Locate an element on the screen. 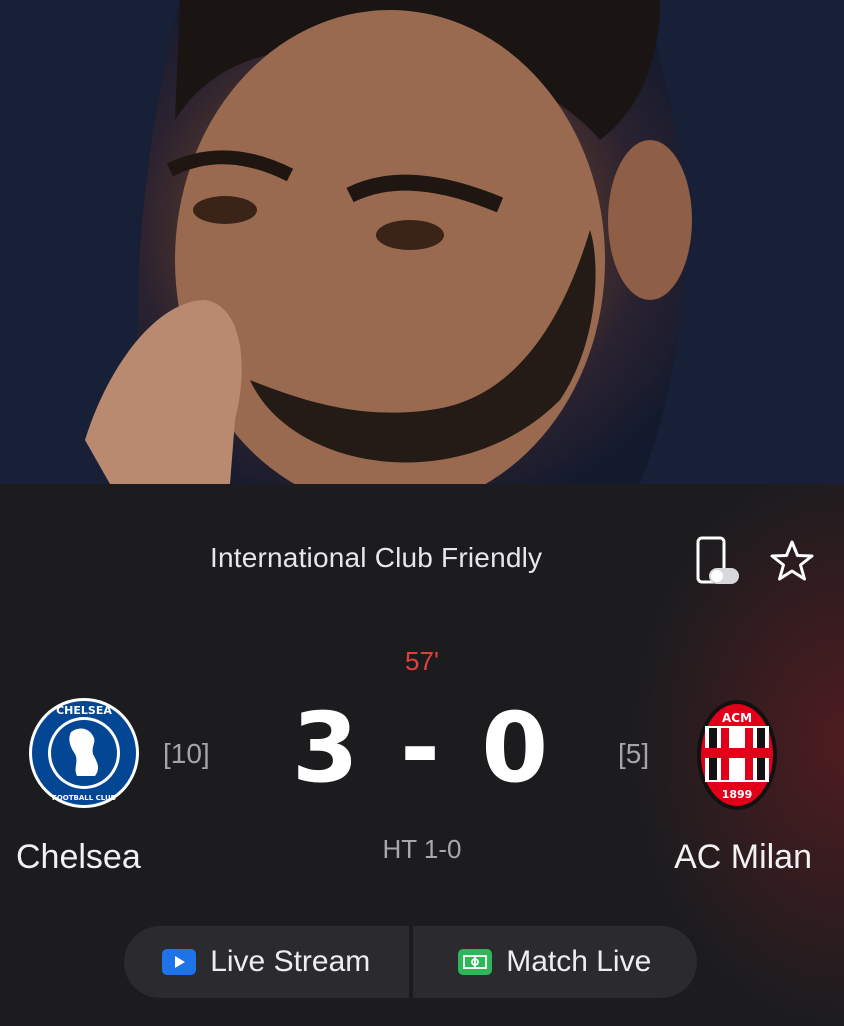 This screenshot has width=844, height=1026. away-team-name: AC Milan is located at coordinates (743, 857).